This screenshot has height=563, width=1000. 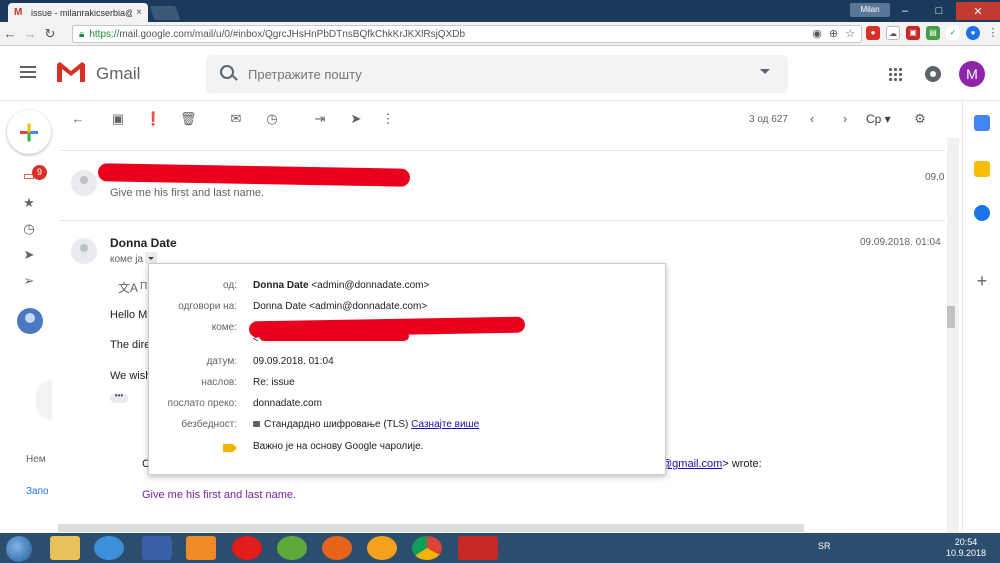 What do you see at coordinates (65, 548) in the screenshot?
I see `file-explorer-icon` at bounding box center [65, 548].